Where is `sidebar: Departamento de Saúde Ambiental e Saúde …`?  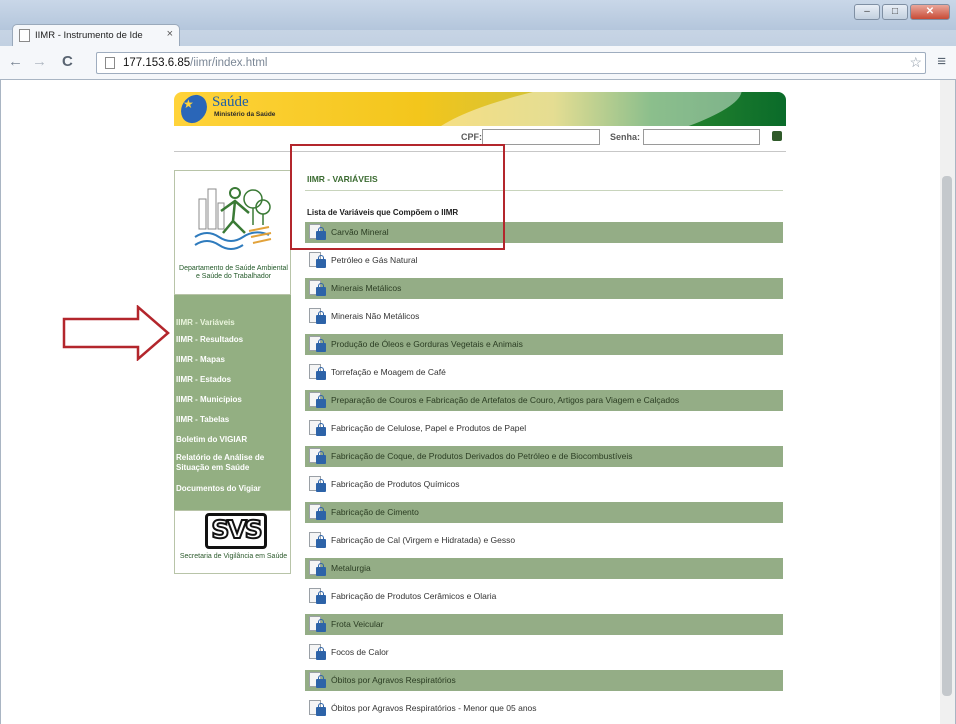 sidebar: Departamento de Saúde Ambiental e Saúde … is located at coordinates (232, 372).